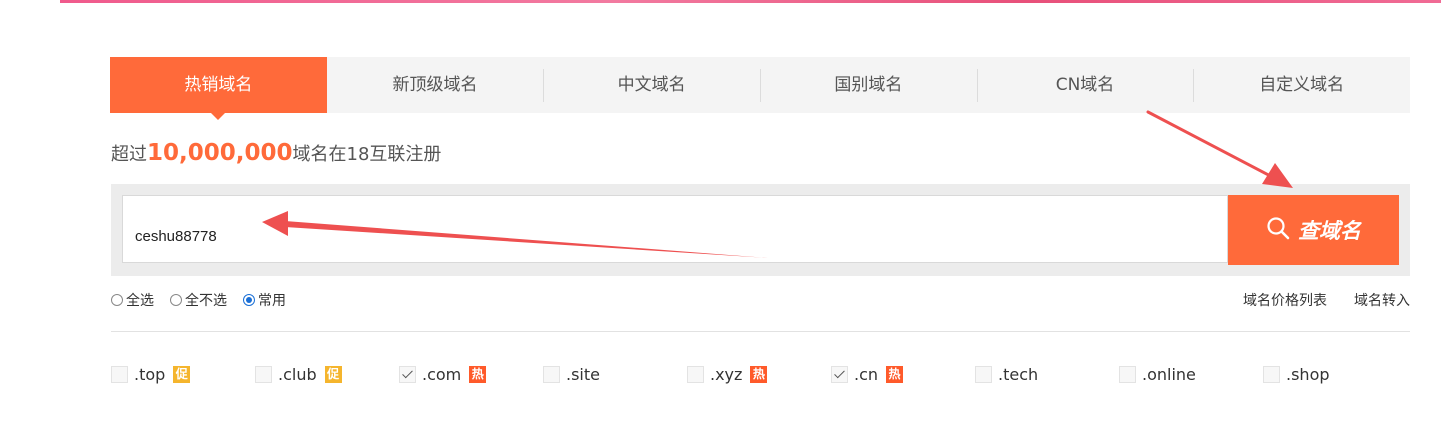 The width and height of the screenshot is (1441, 425). I want to click on tld-name: .cn, so click(866, 374).